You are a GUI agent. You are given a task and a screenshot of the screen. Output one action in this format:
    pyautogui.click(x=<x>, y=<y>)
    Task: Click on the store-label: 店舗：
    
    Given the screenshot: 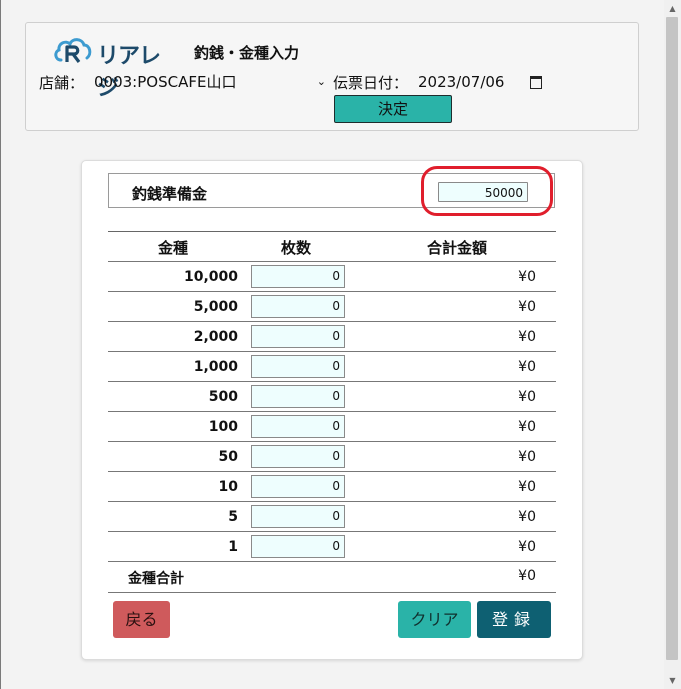 What is the action you would take?
    pyautogui.click(x=62, y=83)
    